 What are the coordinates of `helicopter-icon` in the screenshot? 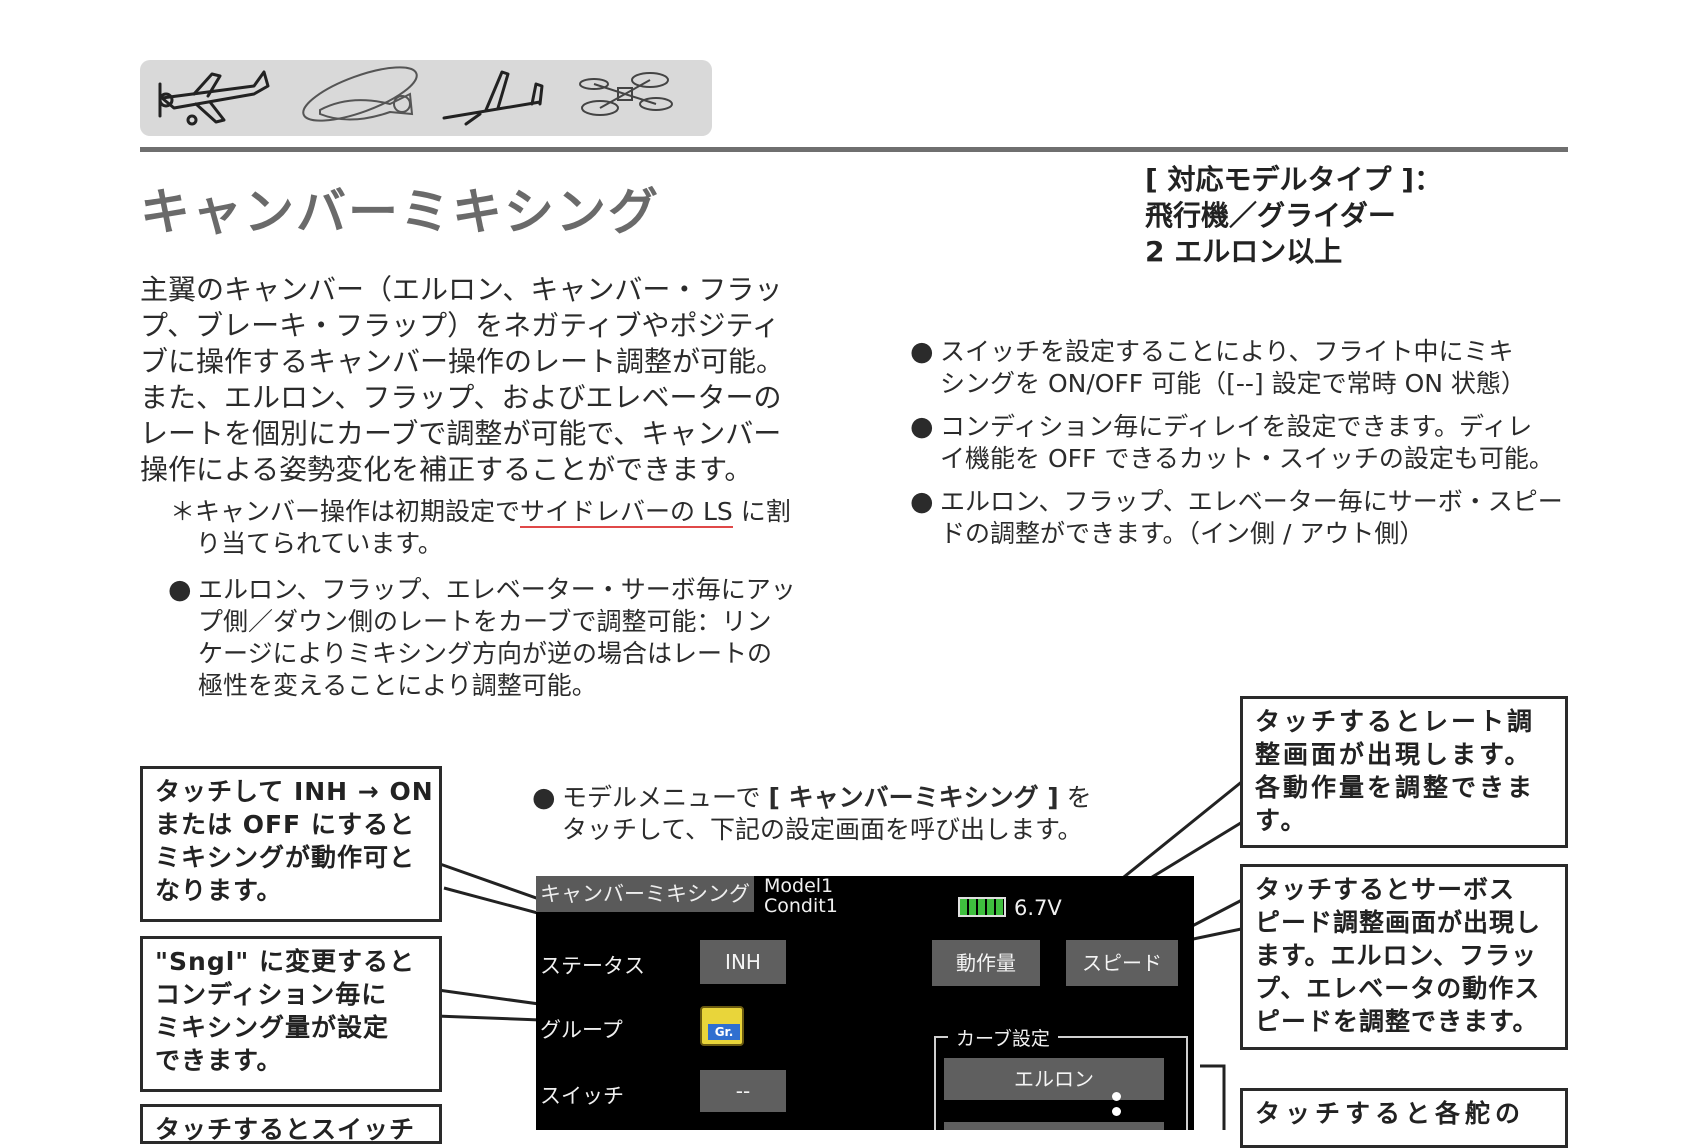 It's located at (360, 94).